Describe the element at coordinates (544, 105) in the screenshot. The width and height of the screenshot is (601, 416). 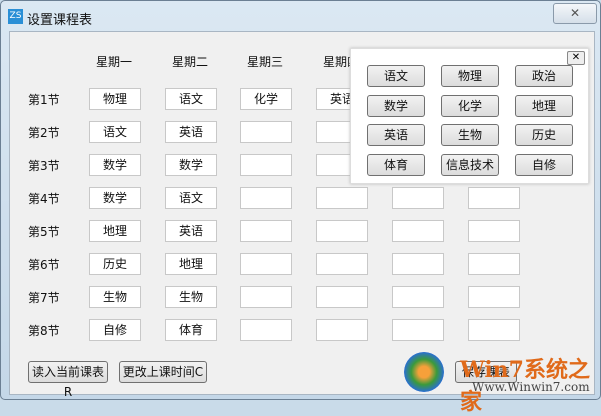
I see `subject-button: 地理` at that location.